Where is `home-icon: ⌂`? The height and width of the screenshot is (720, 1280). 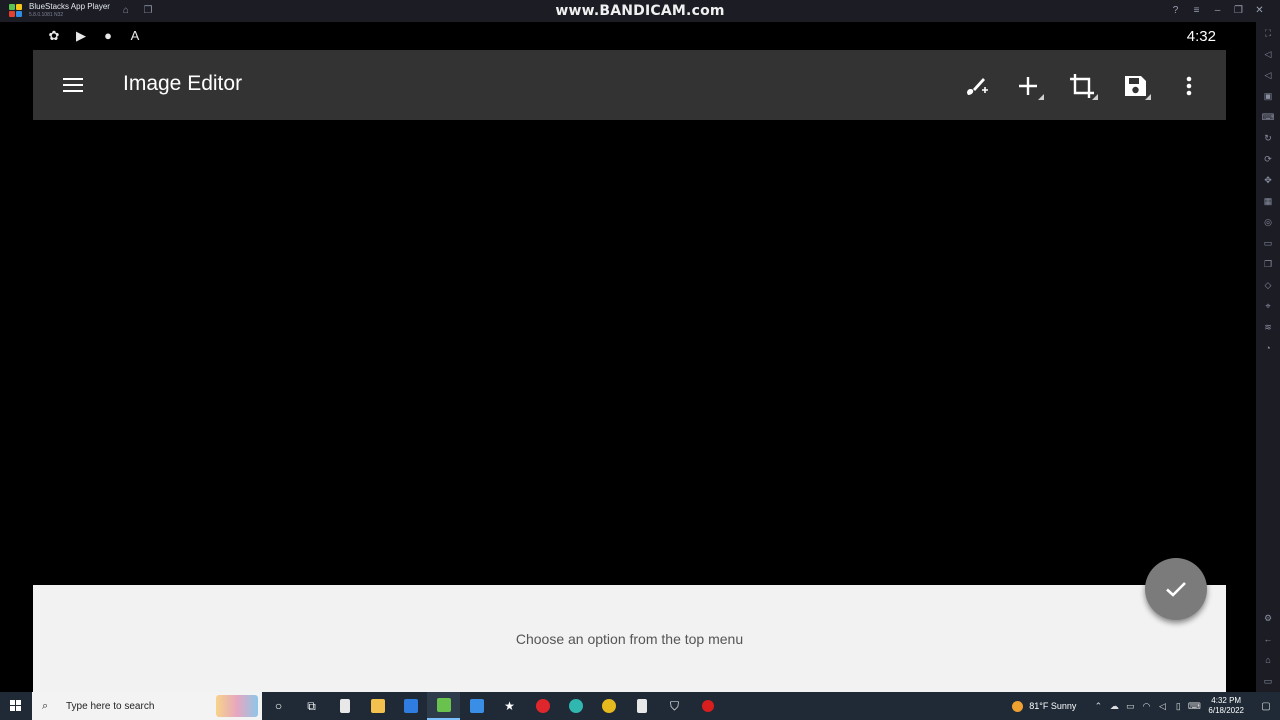
home-icon: ⌂ is located at coordinates (126, 11).